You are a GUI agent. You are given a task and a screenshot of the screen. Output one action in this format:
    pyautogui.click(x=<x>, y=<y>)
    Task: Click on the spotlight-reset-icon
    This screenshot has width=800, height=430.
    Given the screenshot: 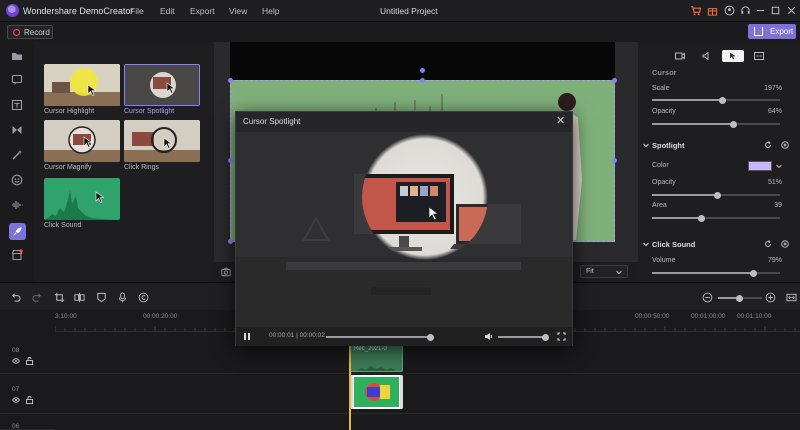 What is the action you would take?
    pyautogui.click(x=768, y=145)
    